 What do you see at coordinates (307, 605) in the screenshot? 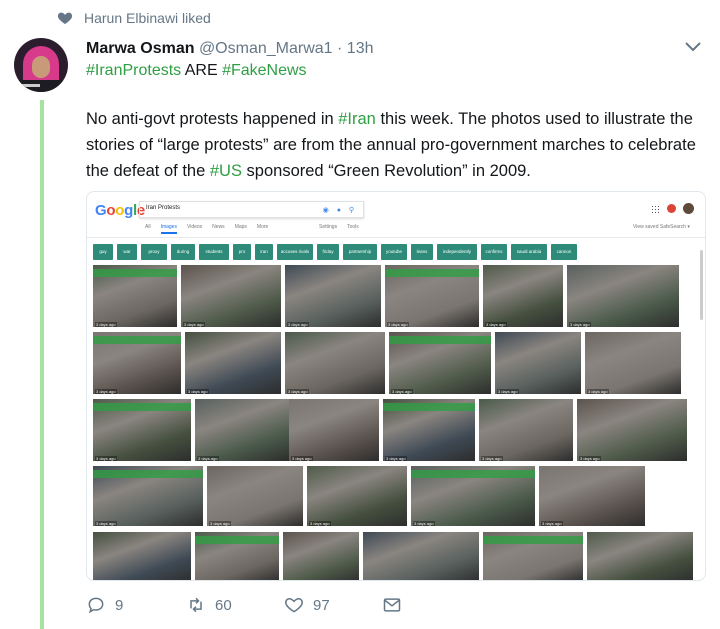
I see `like-button: 97` at bounding box center [307, 605].